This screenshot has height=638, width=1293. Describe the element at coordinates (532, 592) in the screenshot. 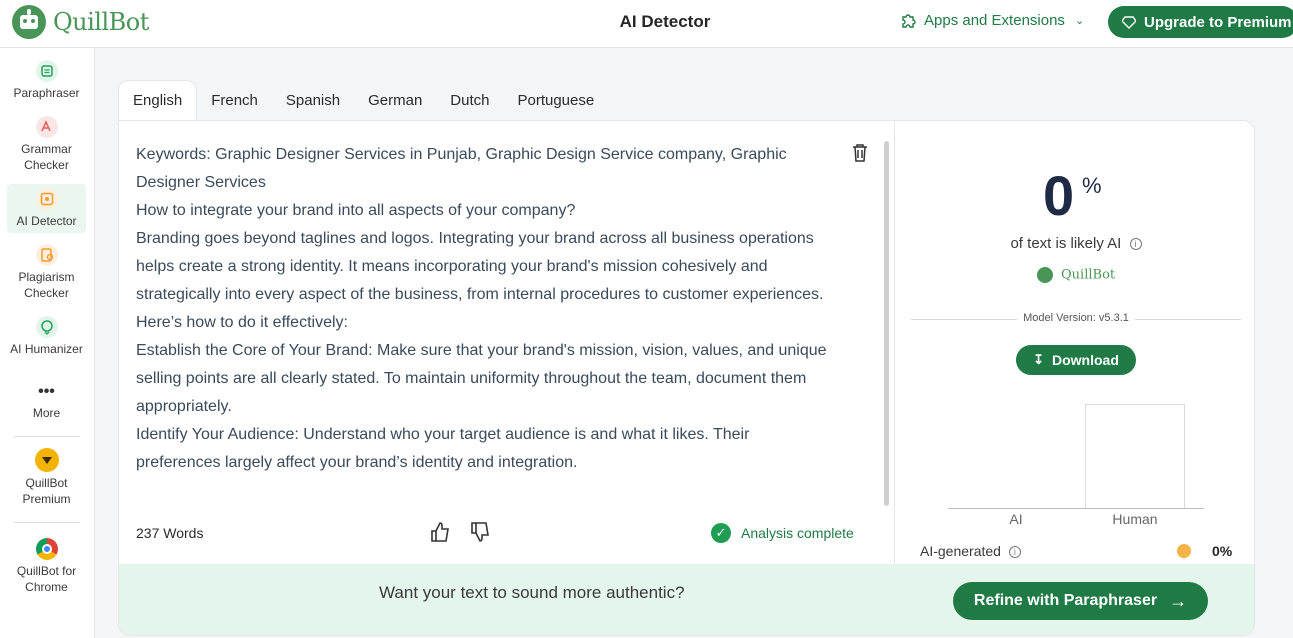

I see `banner-text: Want your text to sound more authentic?` at that location.